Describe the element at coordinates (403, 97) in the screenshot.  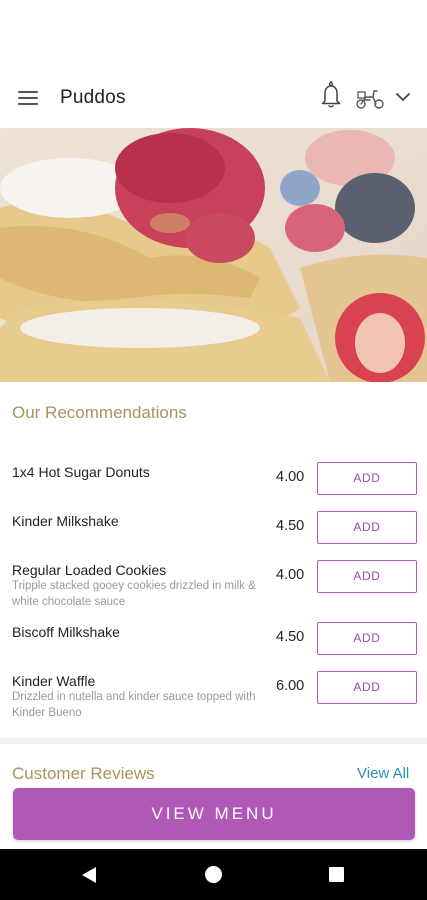
I see `chevron-down-icon` at that location.